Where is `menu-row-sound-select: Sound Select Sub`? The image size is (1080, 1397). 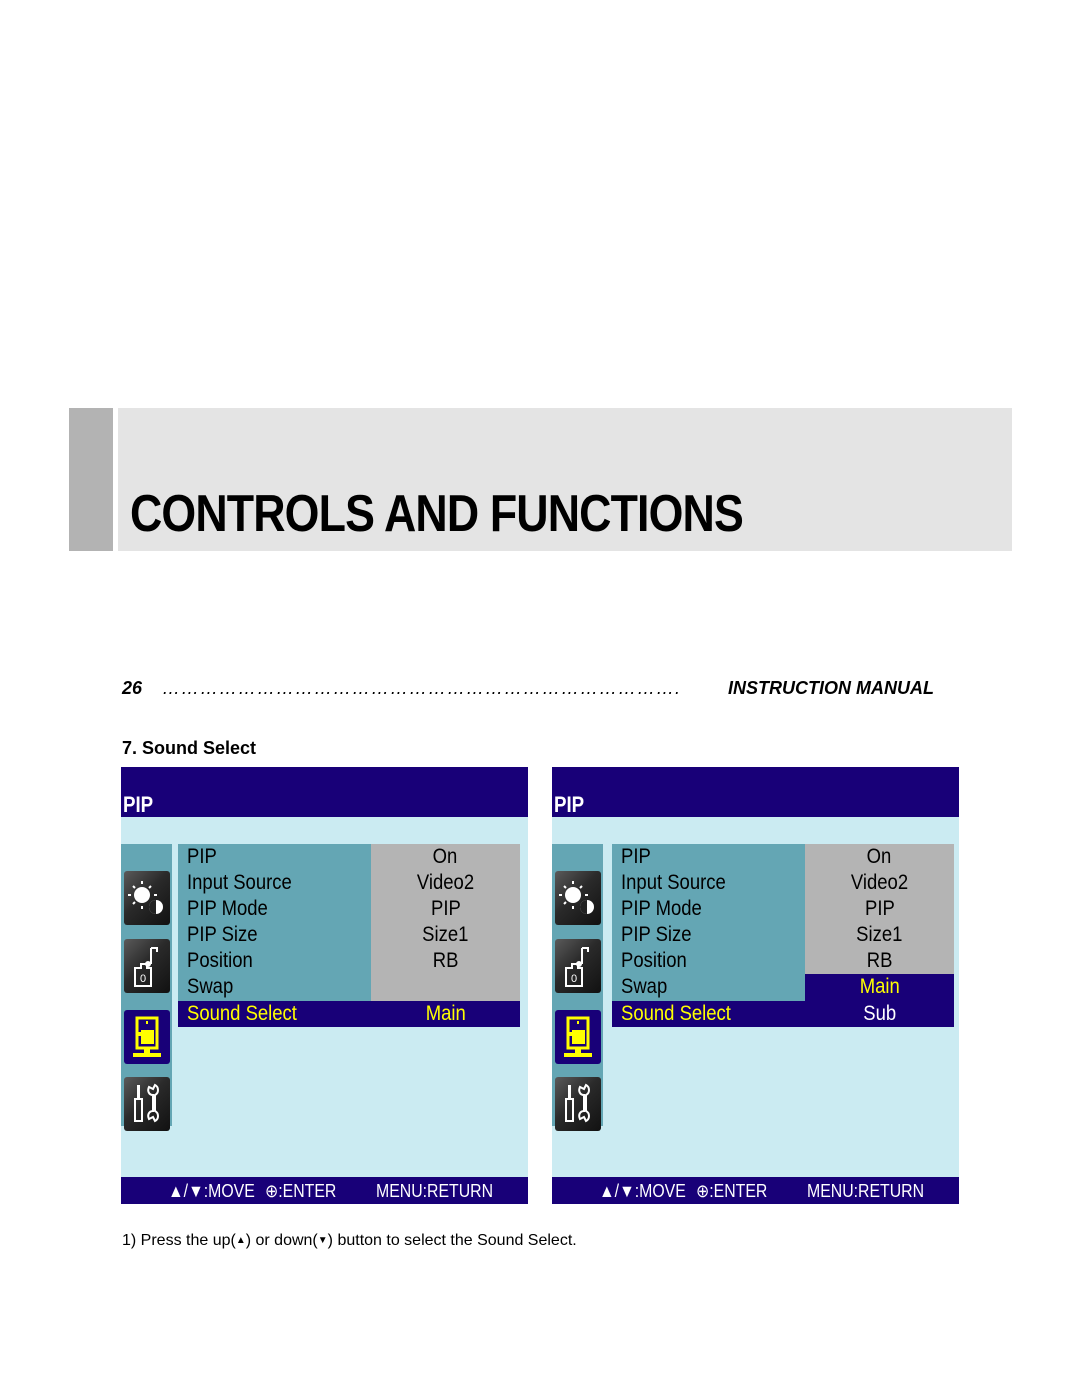 menu-row-sound-select: Sound Select Sub is located at coordinates (783, 1014).